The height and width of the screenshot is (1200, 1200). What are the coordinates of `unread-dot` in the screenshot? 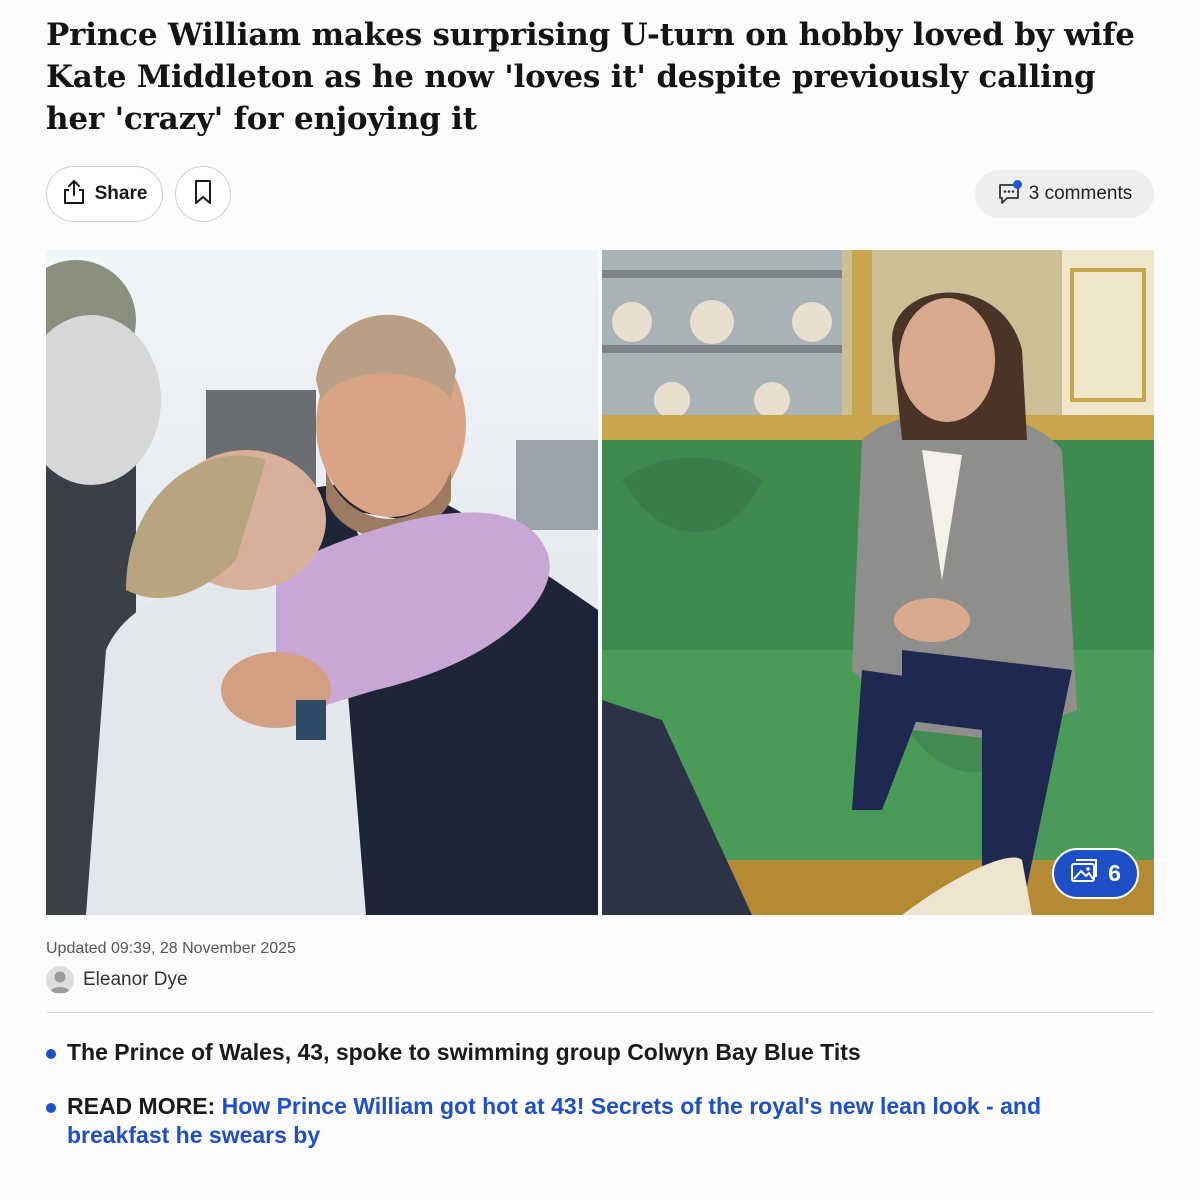 It's located at (1017, 184).